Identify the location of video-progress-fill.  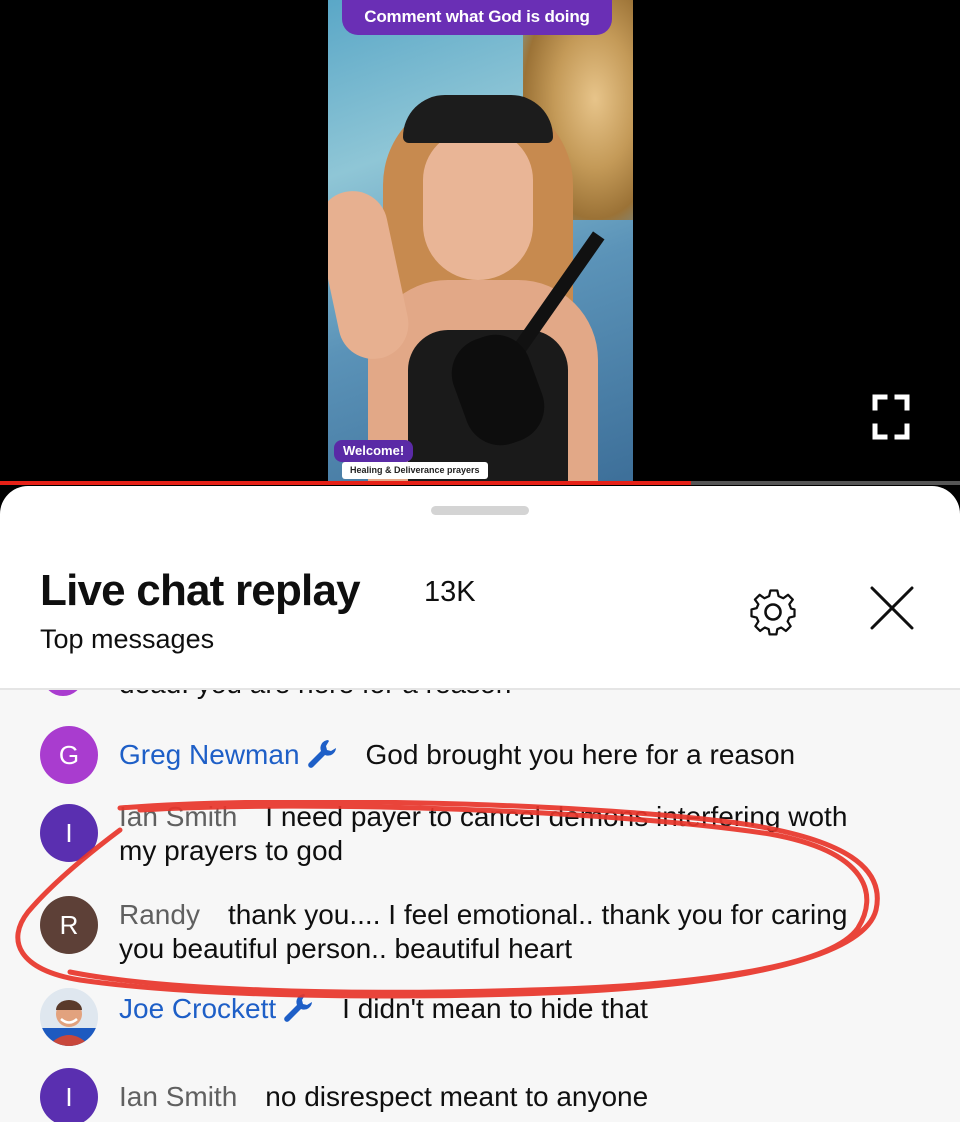
(346, 483).